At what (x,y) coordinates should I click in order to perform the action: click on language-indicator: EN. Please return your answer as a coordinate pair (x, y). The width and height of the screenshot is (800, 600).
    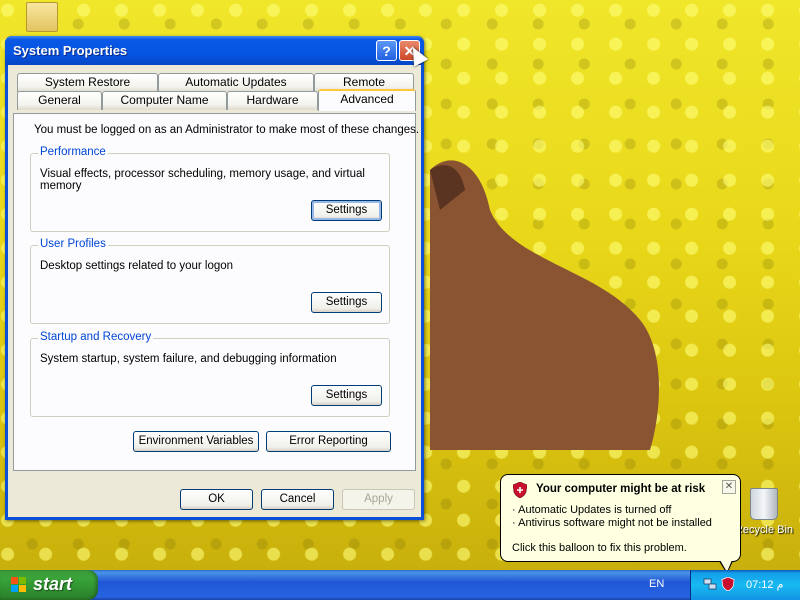
    Looking at the image, I should click on (656, 584).